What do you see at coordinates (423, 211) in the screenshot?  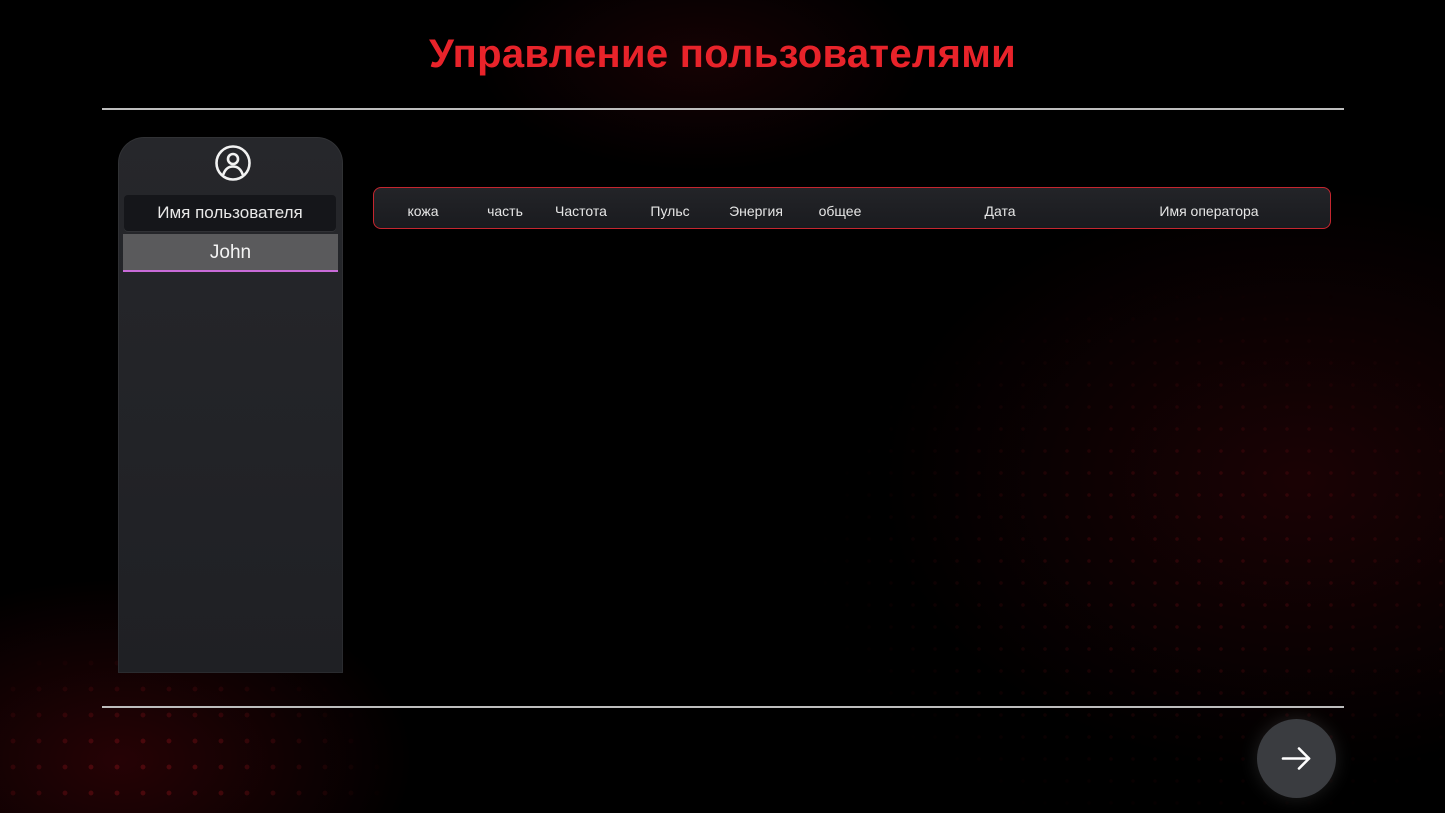 I see `column-header-skin: кожа` at bounding box center [423, 211].